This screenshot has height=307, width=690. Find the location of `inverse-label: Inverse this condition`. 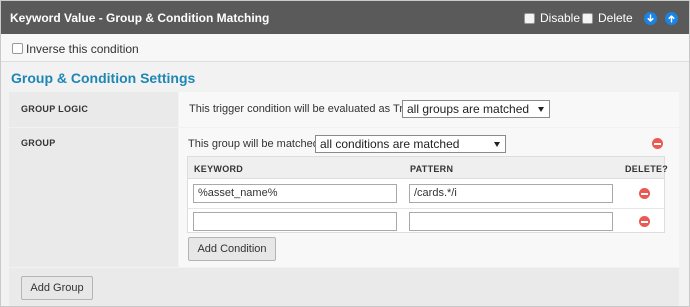

inverse-label: Inverse this condition is located at coordinates (82, 49).